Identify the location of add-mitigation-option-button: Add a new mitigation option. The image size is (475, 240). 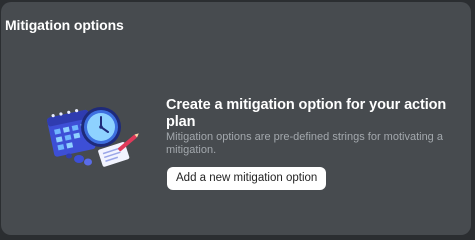
(247, 178).